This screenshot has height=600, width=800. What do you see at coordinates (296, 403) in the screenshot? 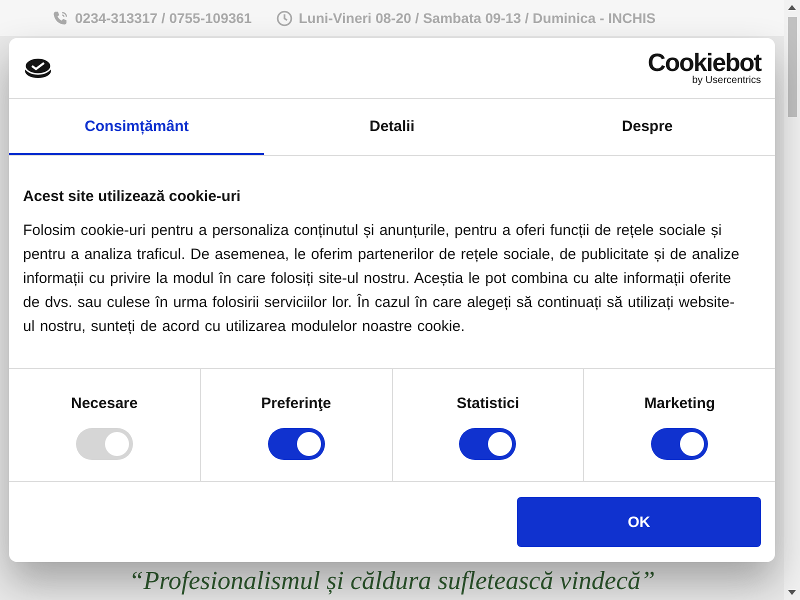
I see `toggle-label: Preferinţe` at bounding box center [296, 403].